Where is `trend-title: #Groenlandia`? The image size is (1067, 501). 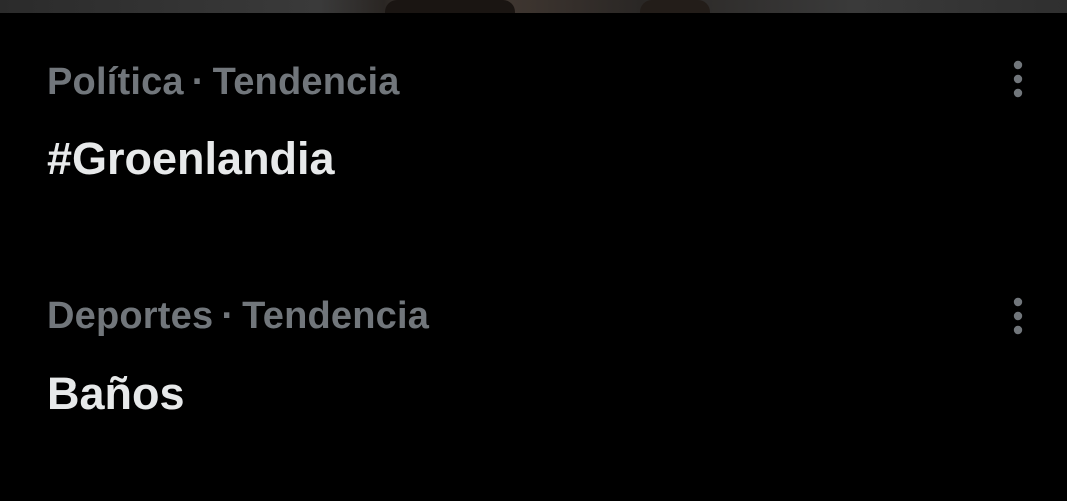 trend-title: #Groenlandia is located at coordinates (191, 159).